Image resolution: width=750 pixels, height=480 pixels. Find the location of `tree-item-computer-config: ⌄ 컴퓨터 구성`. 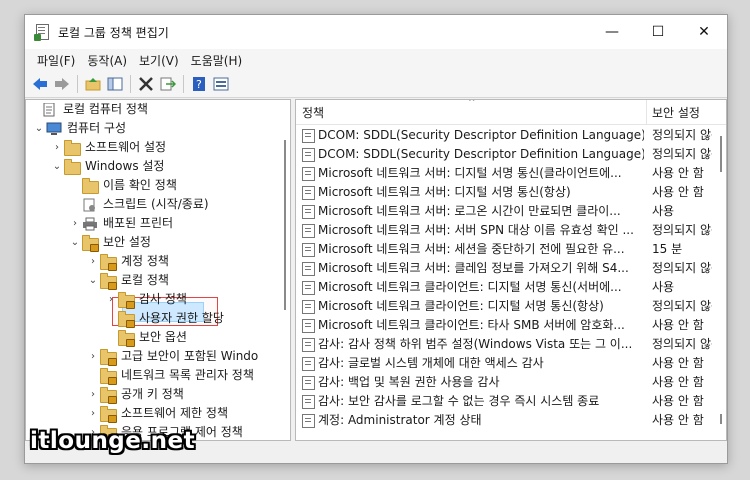

tree-item-computer-config: ⌄ 컴퓨터 구성 is located at coordinates (79, 128).